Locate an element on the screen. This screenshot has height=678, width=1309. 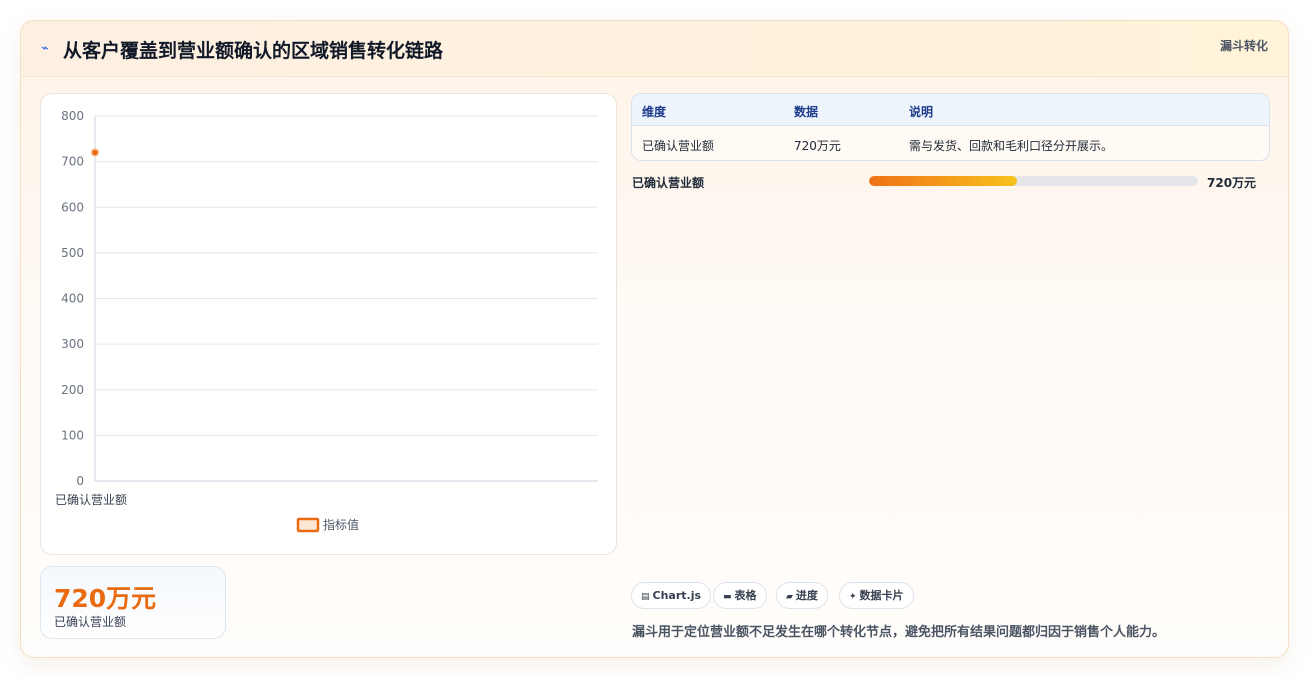
chip-data-card: ✦ 数据卡片 is located at coordinates (876, 595).